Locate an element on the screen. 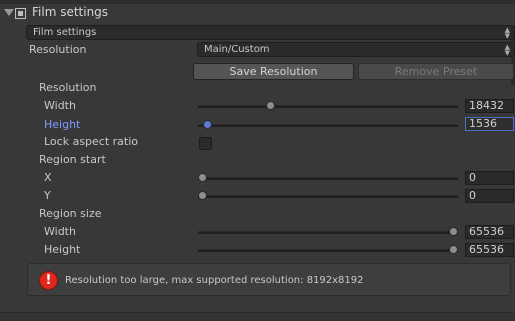 The image size is (515, 321). region-y-slider-thumb is located at coordinates (202, 195).